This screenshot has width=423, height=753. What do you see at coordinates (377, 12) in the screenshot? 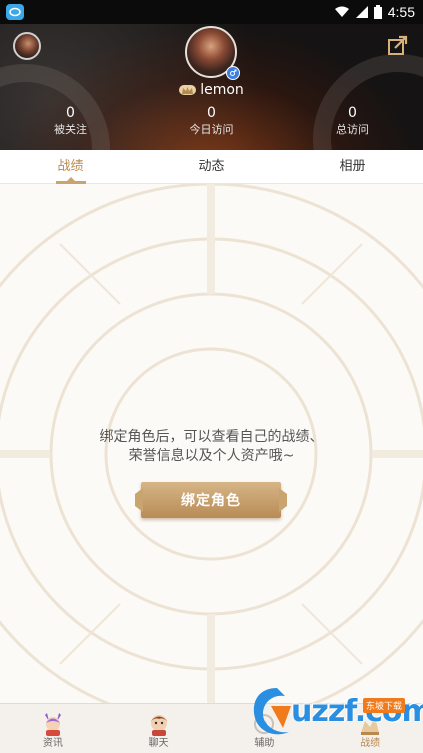
I see `battery-icon` at bounding box center [377, 12].